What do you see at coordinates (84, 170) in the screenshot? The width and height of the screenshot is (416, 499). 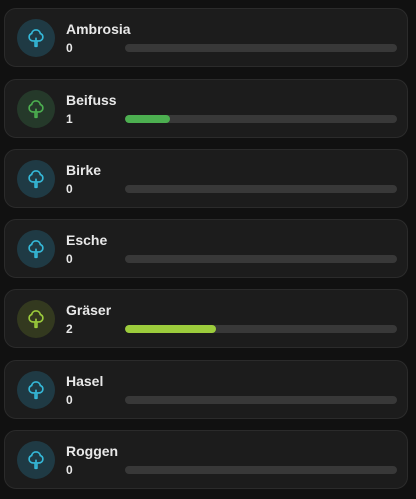 I see `pollen-name: Birke` at bounding box center [84, 170].